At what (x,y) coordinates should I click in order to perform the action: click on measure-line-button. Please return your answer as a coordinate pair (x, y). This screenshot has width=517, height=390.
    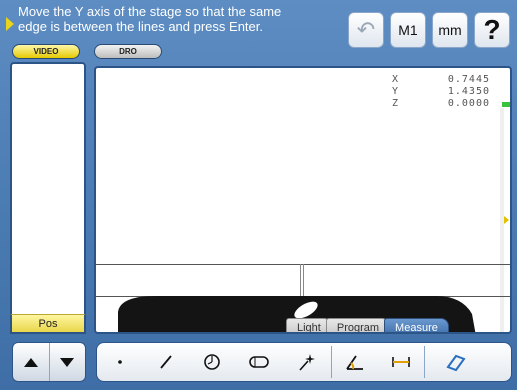
    Looking at the image, I should click on (166, 362).